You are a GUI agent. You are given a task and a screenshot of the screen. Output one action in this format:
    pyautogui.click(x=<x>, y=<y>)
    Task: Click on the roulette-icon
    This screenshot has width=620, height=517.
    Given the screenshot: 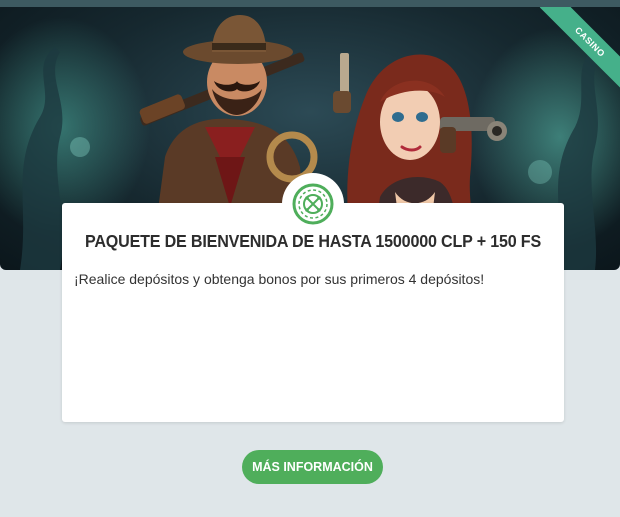 What is the action you would take?
    pyautogui.click(x=313, y=204)
    